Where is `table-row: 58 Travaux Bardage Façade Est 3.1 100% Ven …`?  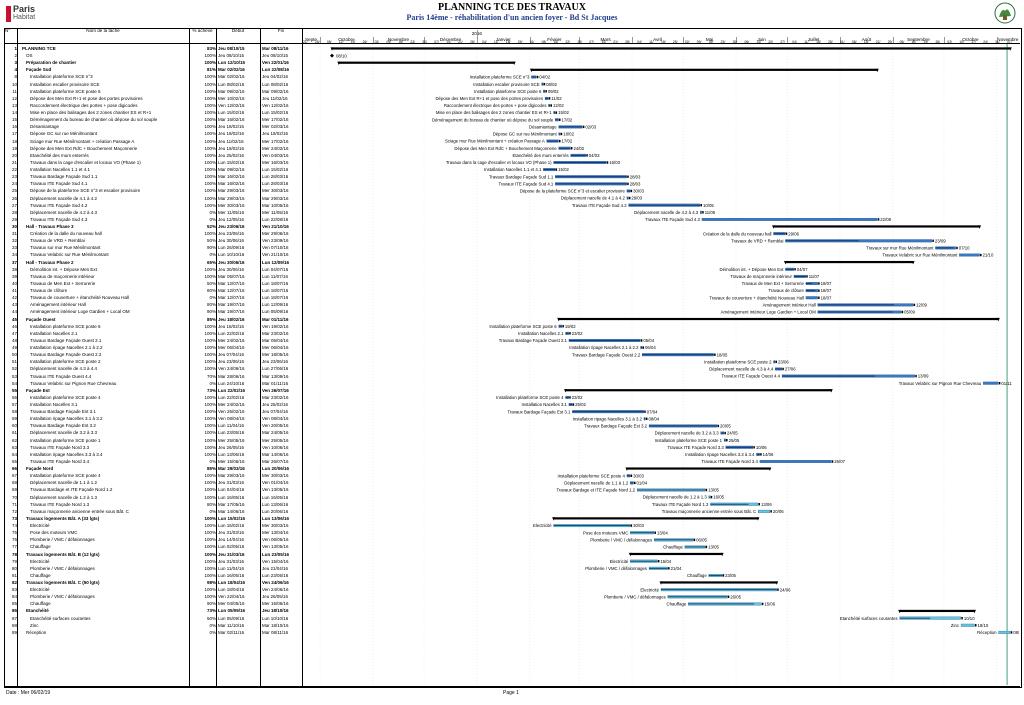 table-row: 58 Travaux Bardage Façade Est 3.1 100% Ven … is located at coordinates (153, 411).